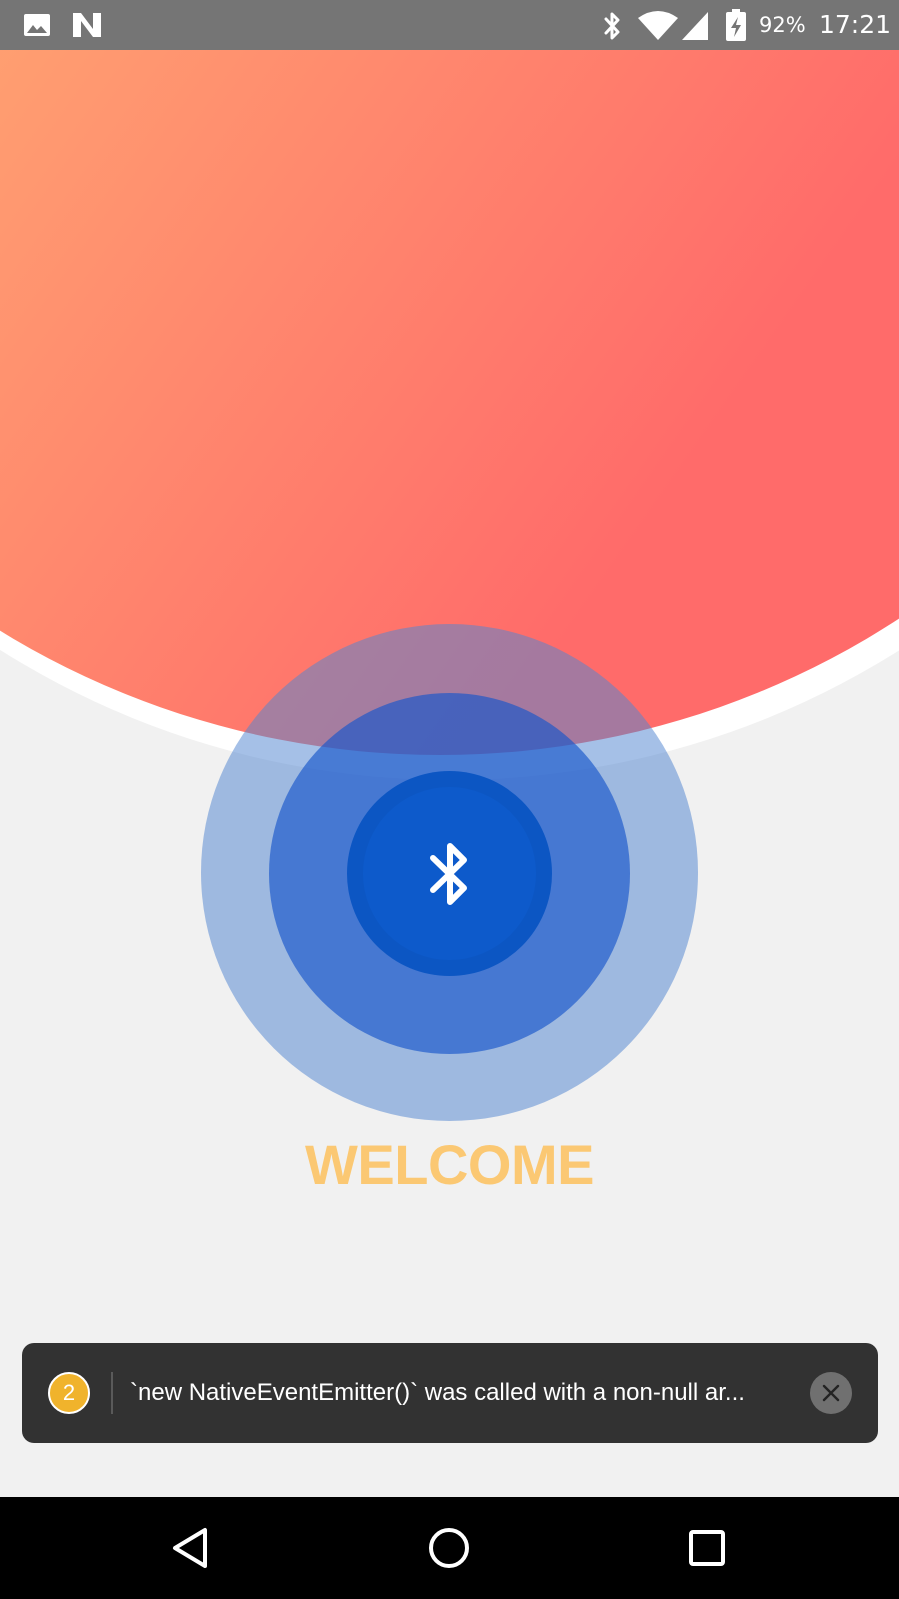 The image size is (899, 1599). I want to click on back-icon, so click(190, 1548).